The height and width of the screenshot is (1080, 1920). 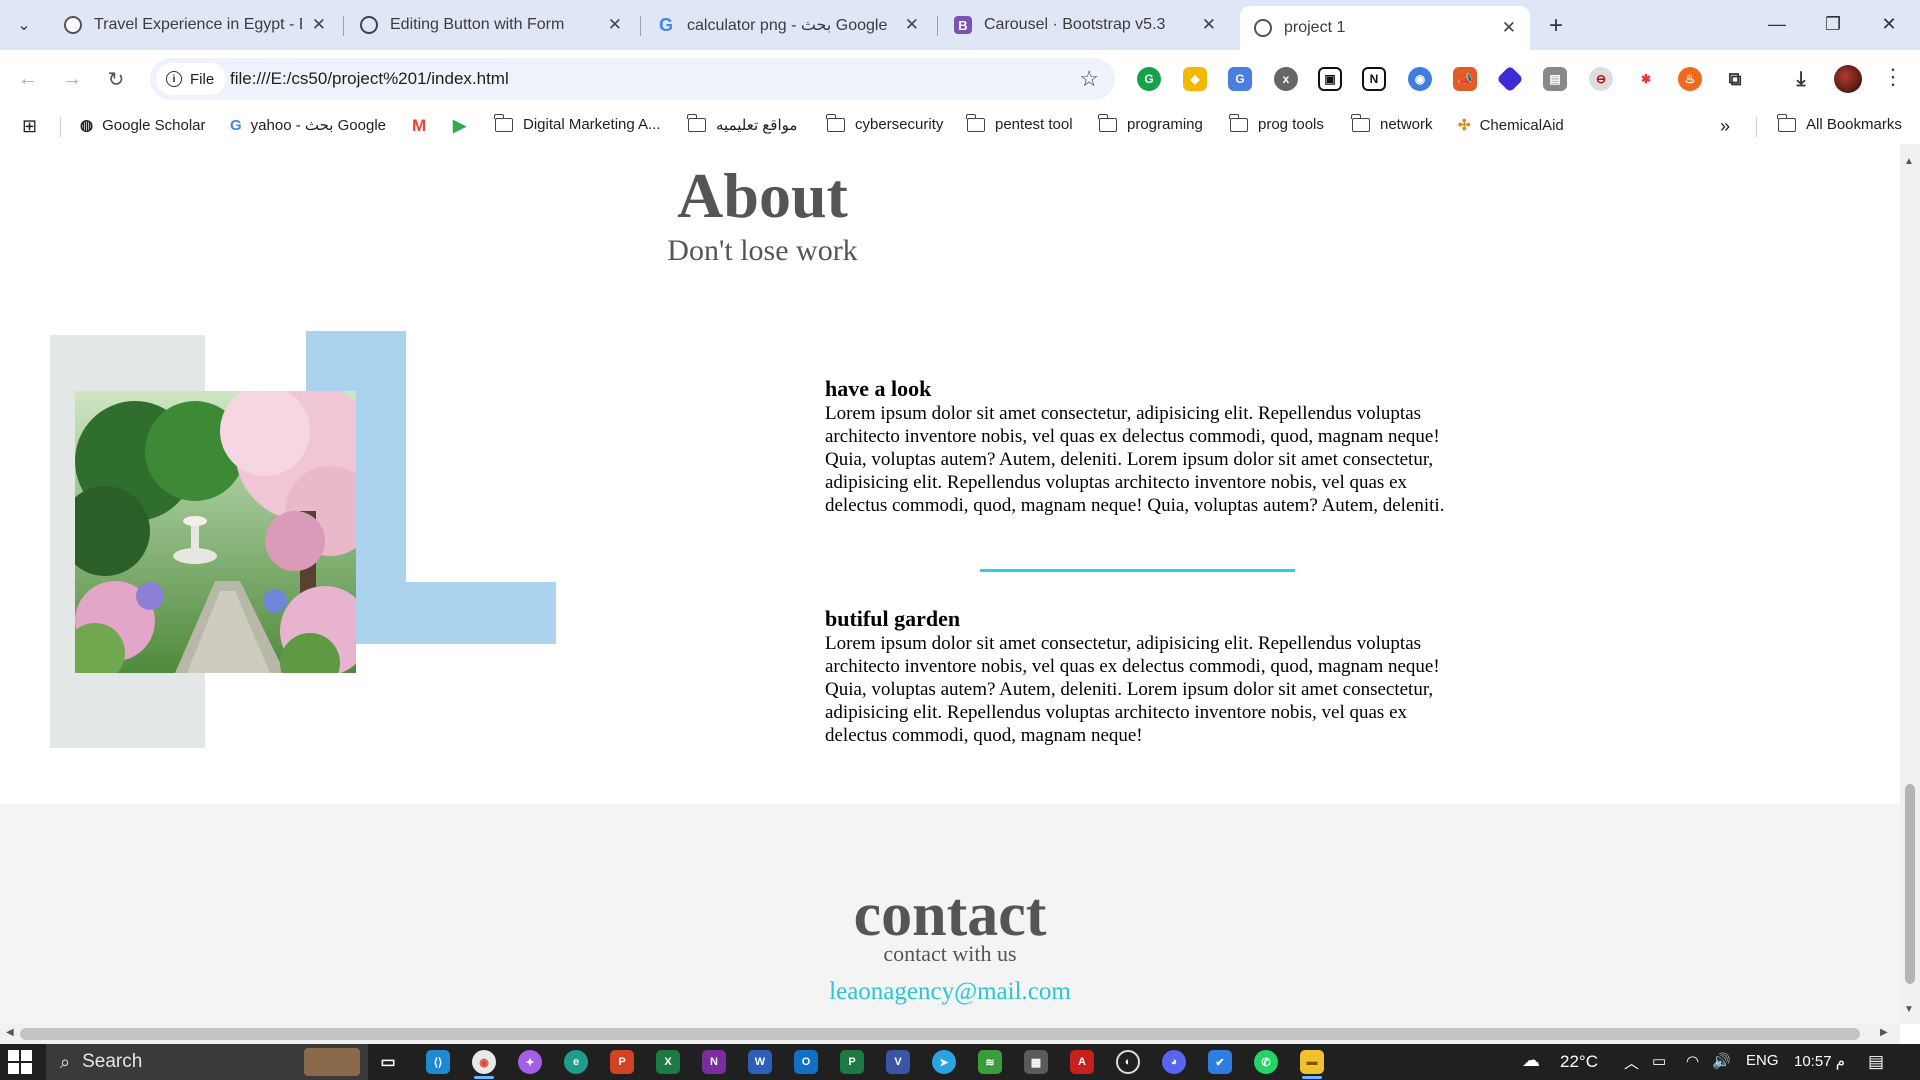 What do you see at coordinates (990, 1062) in the screenshot?
I see `stack-app-icon: ≋` at bounding box center [990, 1062].